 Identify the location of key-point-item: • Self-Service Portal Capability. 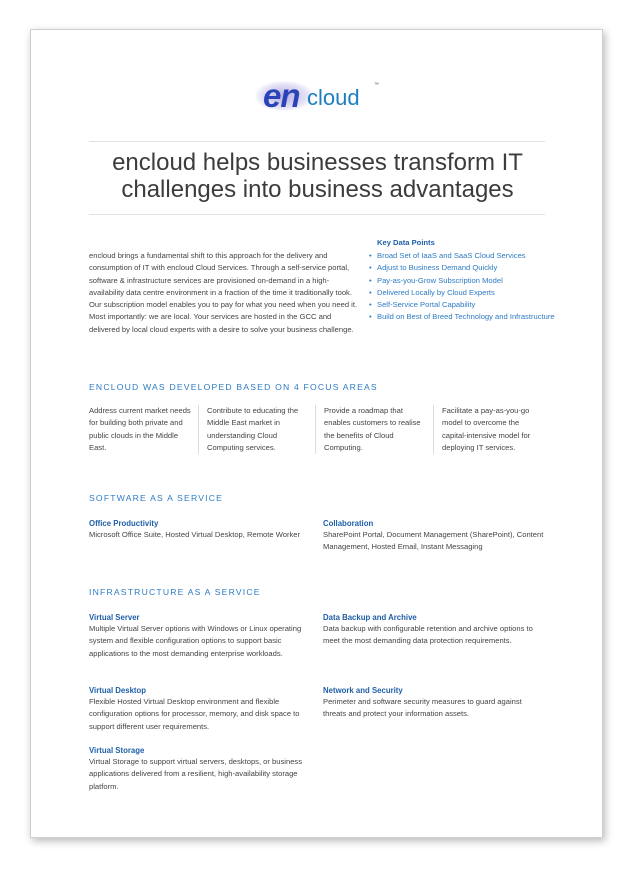
(422, 305).